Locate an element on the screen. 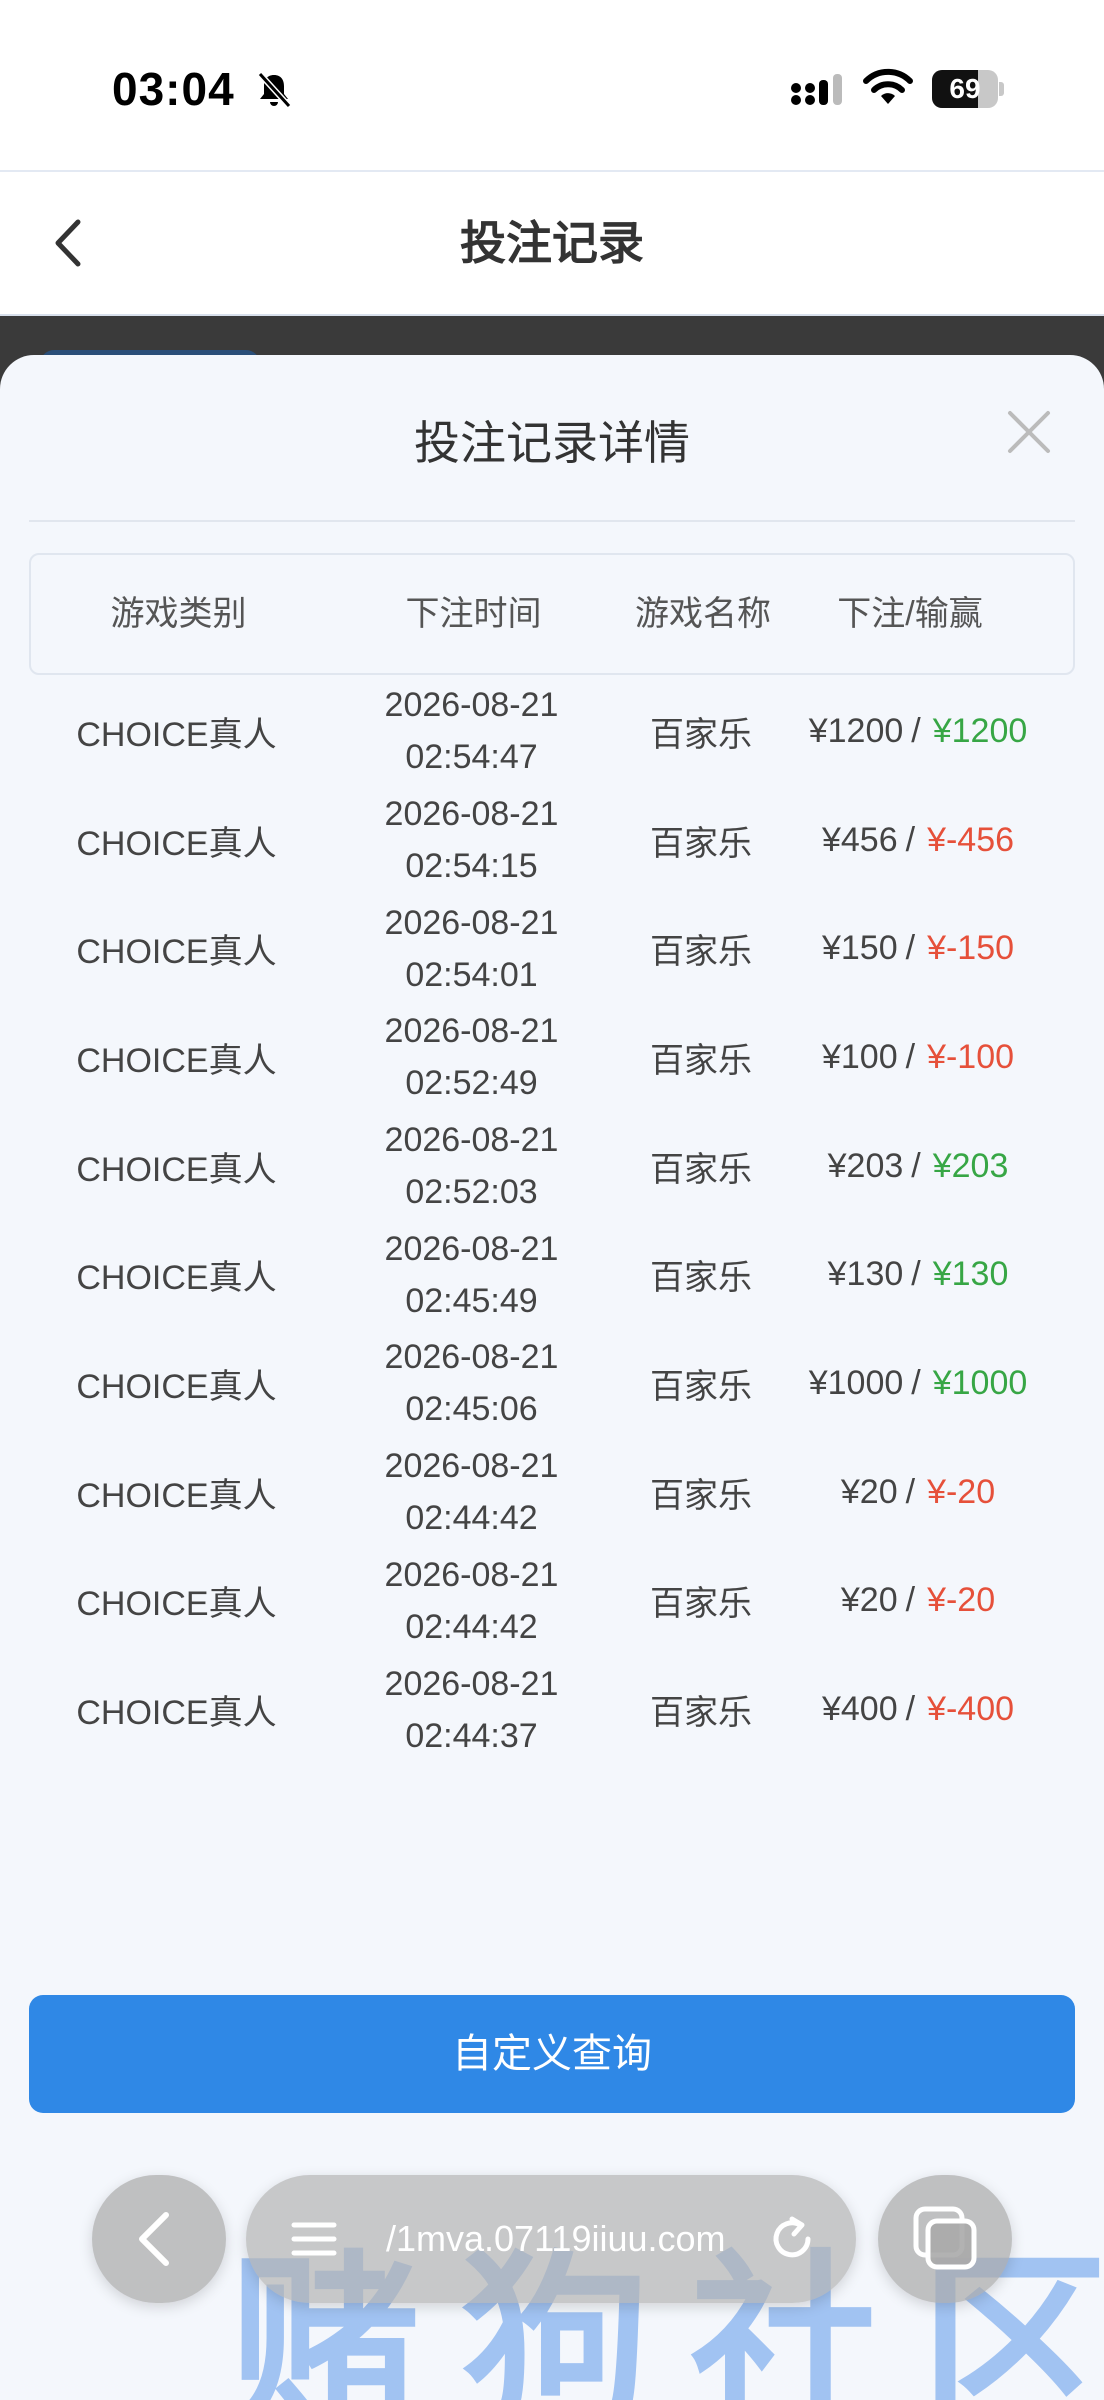 This screenshot has width=1104, height=2400. tabs-button is located at coordinates (945, 2239).